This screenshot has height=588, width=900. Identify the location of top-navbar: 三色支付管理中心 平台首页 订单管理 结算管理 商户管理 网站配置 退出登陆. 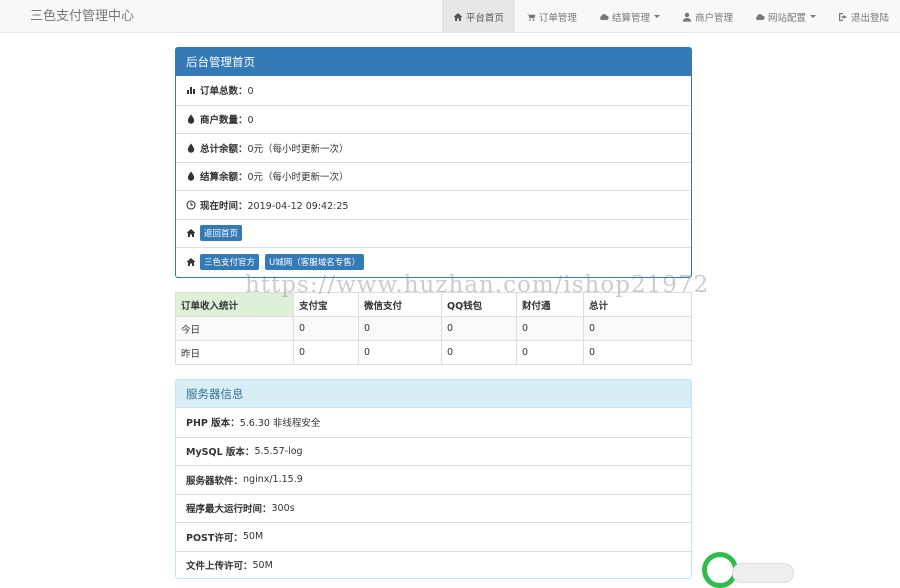
(450, 16).